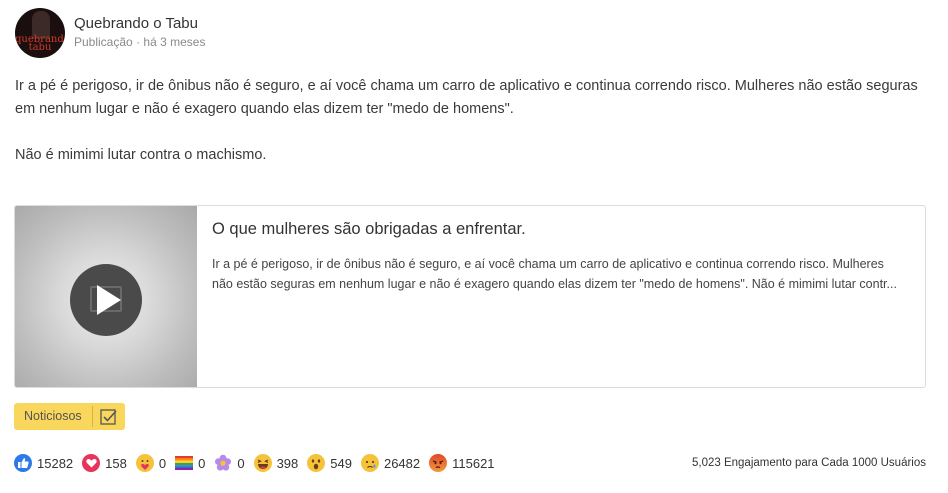 Image resolution: width=948 pixels, height=493 pixels. Describe the element at coordinates (104, 463) in the screenshot. I see `reaction-love: 158` at that location.